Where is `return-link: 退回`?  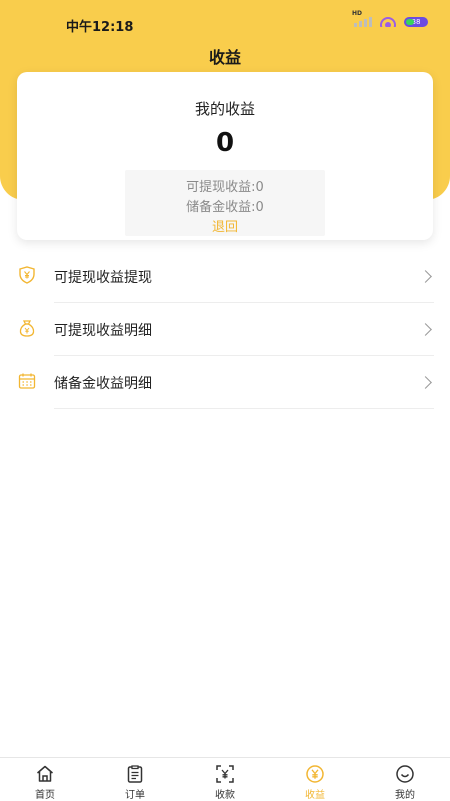
return-link: 退回 is located at coordinates (225, 225).